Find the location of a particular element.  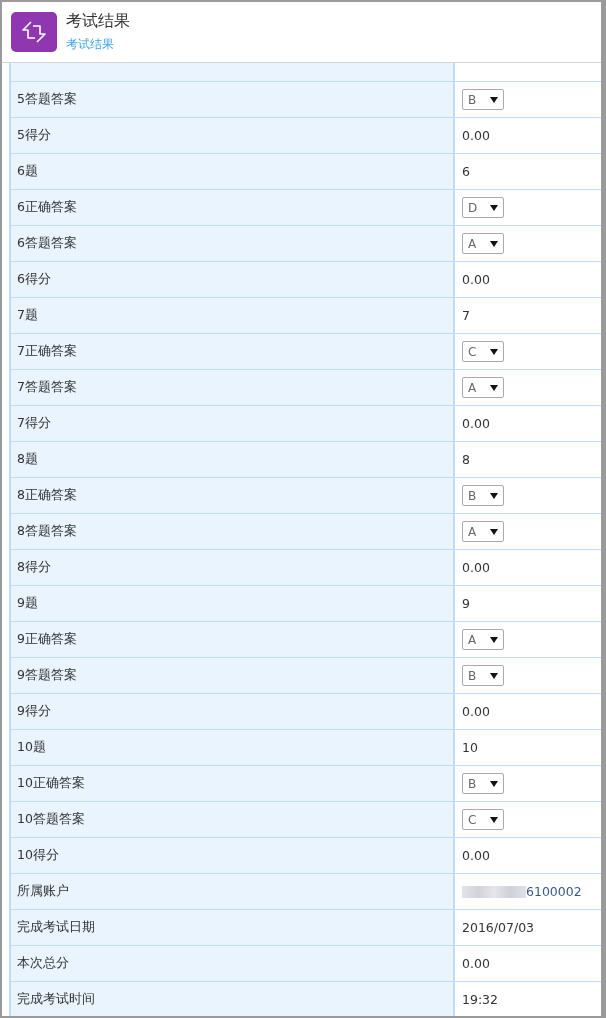

label-cell: 9答题答案 is located at coordinates (233, 675).